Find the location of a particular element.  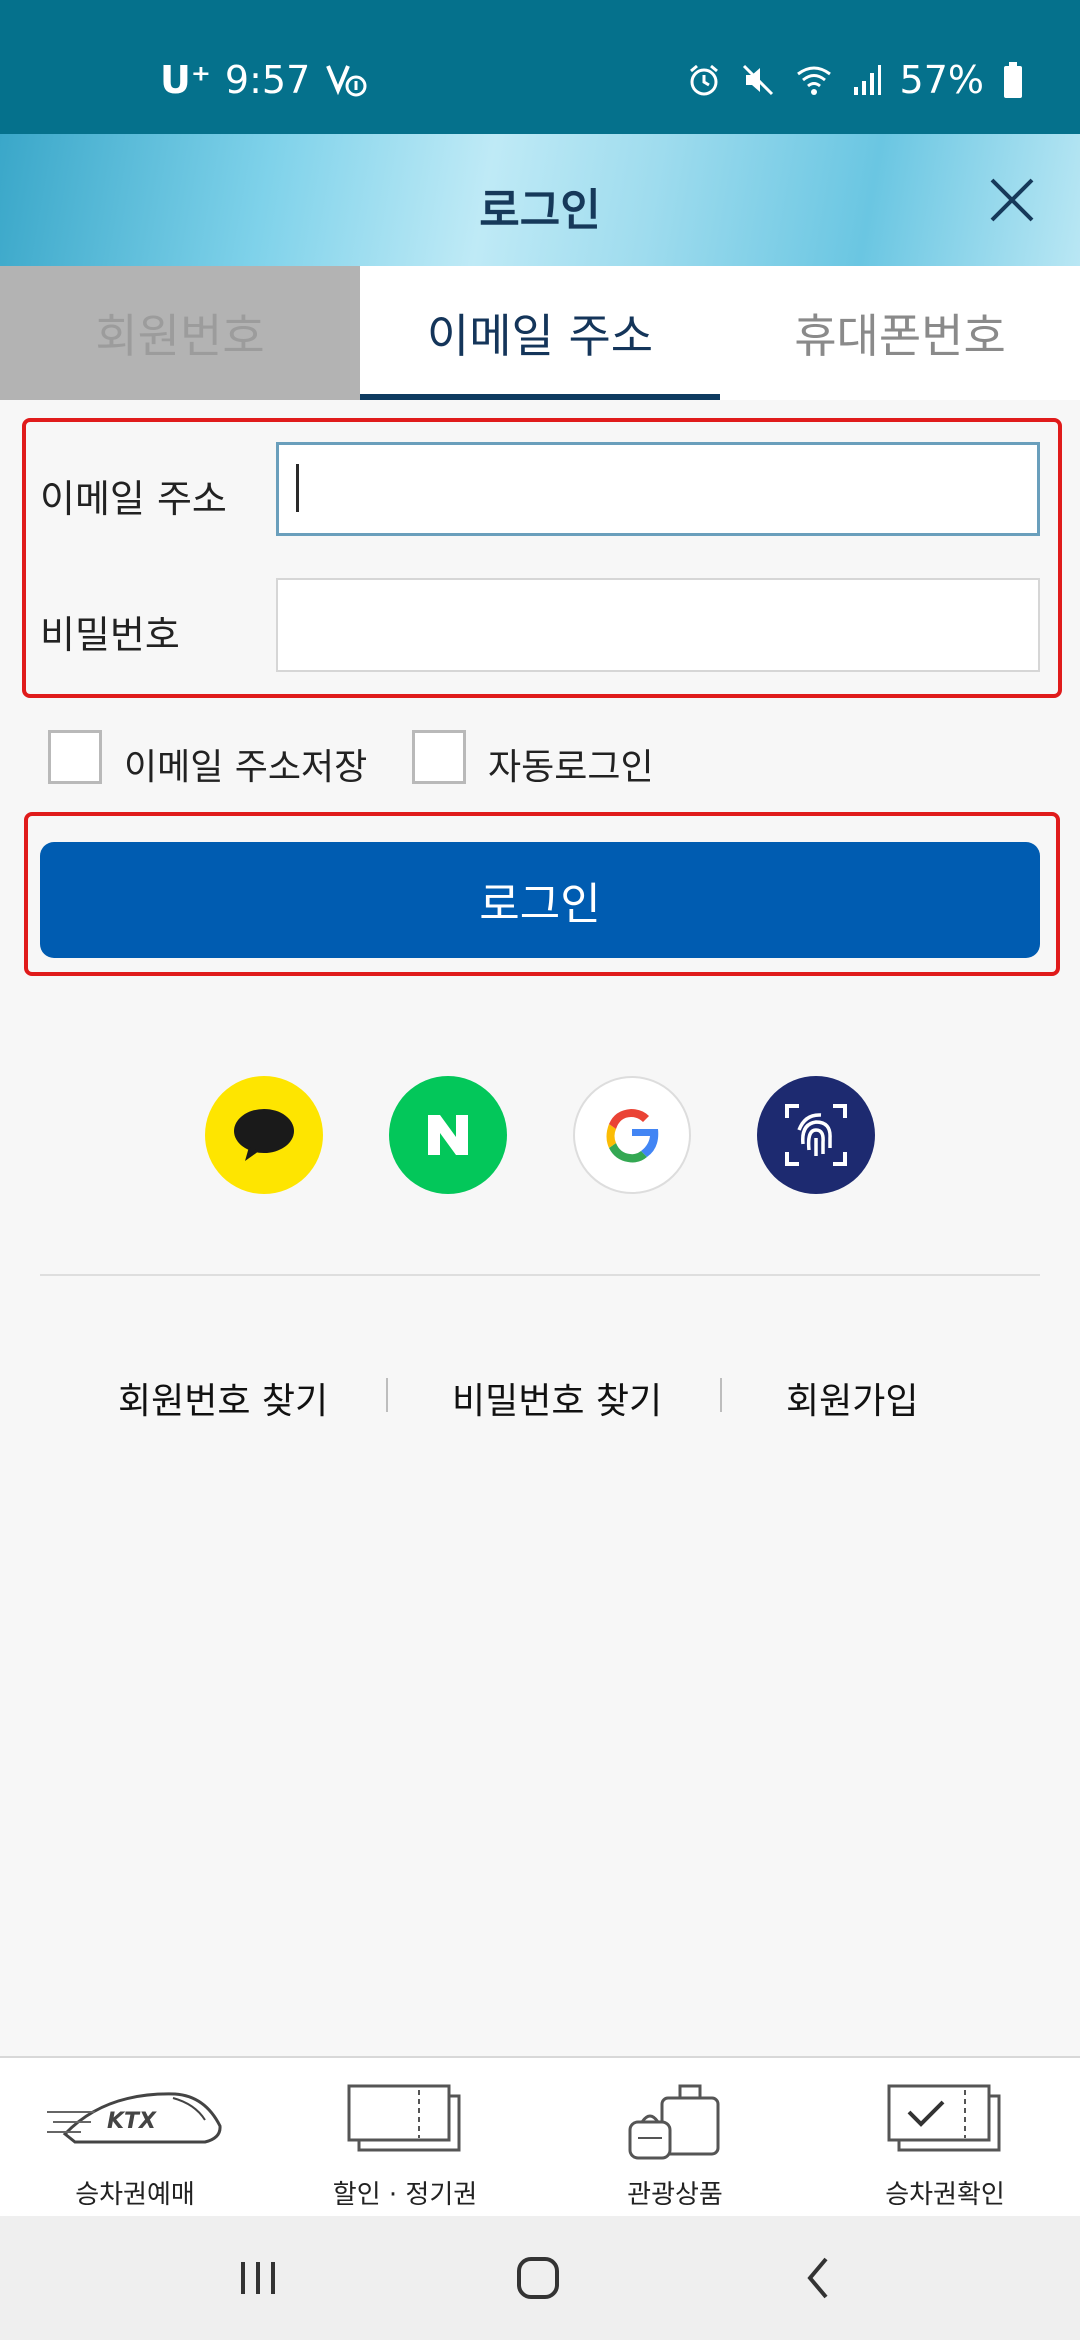

save-email-checkbox is located at coordinates (75, 757).